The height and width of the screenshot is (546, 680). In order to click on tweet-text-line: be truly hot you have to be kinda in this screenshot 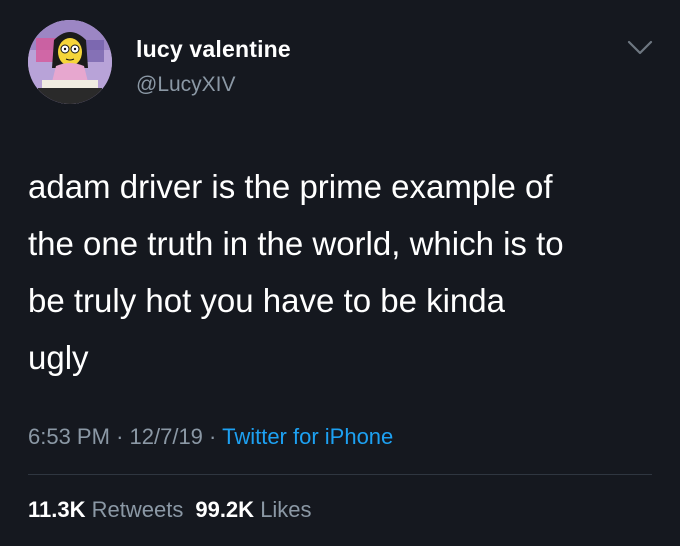, I will do `click(266, 300)`.